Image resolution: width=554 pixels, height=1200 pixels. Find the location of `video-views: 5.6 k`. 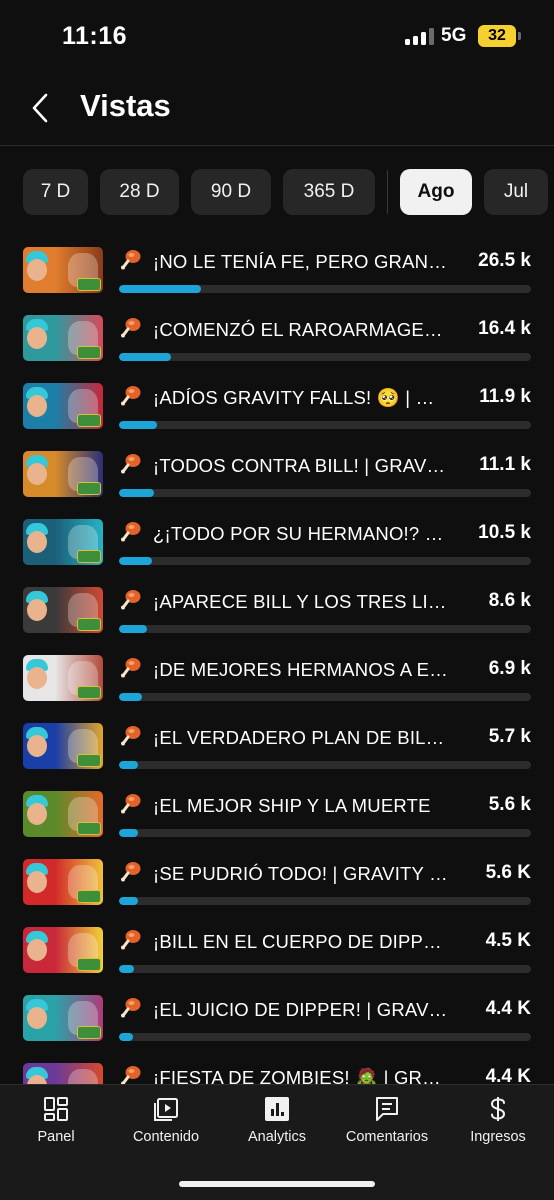

video-views: 5.6 k is located at coordinates (509, 804).